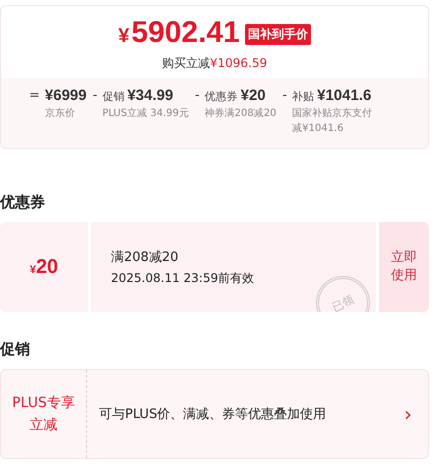 This screenshot has width=439, height=474. I want to click on chevron-icon: ›, so click(408, 414).